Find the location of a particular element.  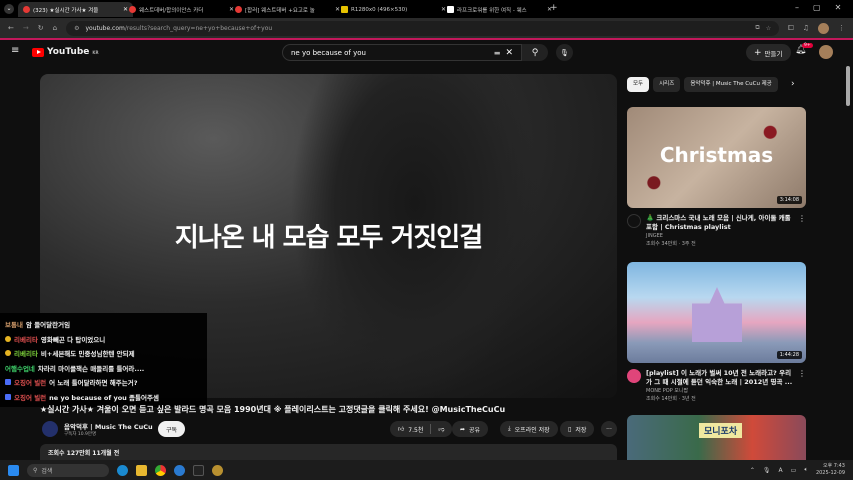

video-stats: 조회수 34만회 · 3주 전 is located at coordinates (671, 244).